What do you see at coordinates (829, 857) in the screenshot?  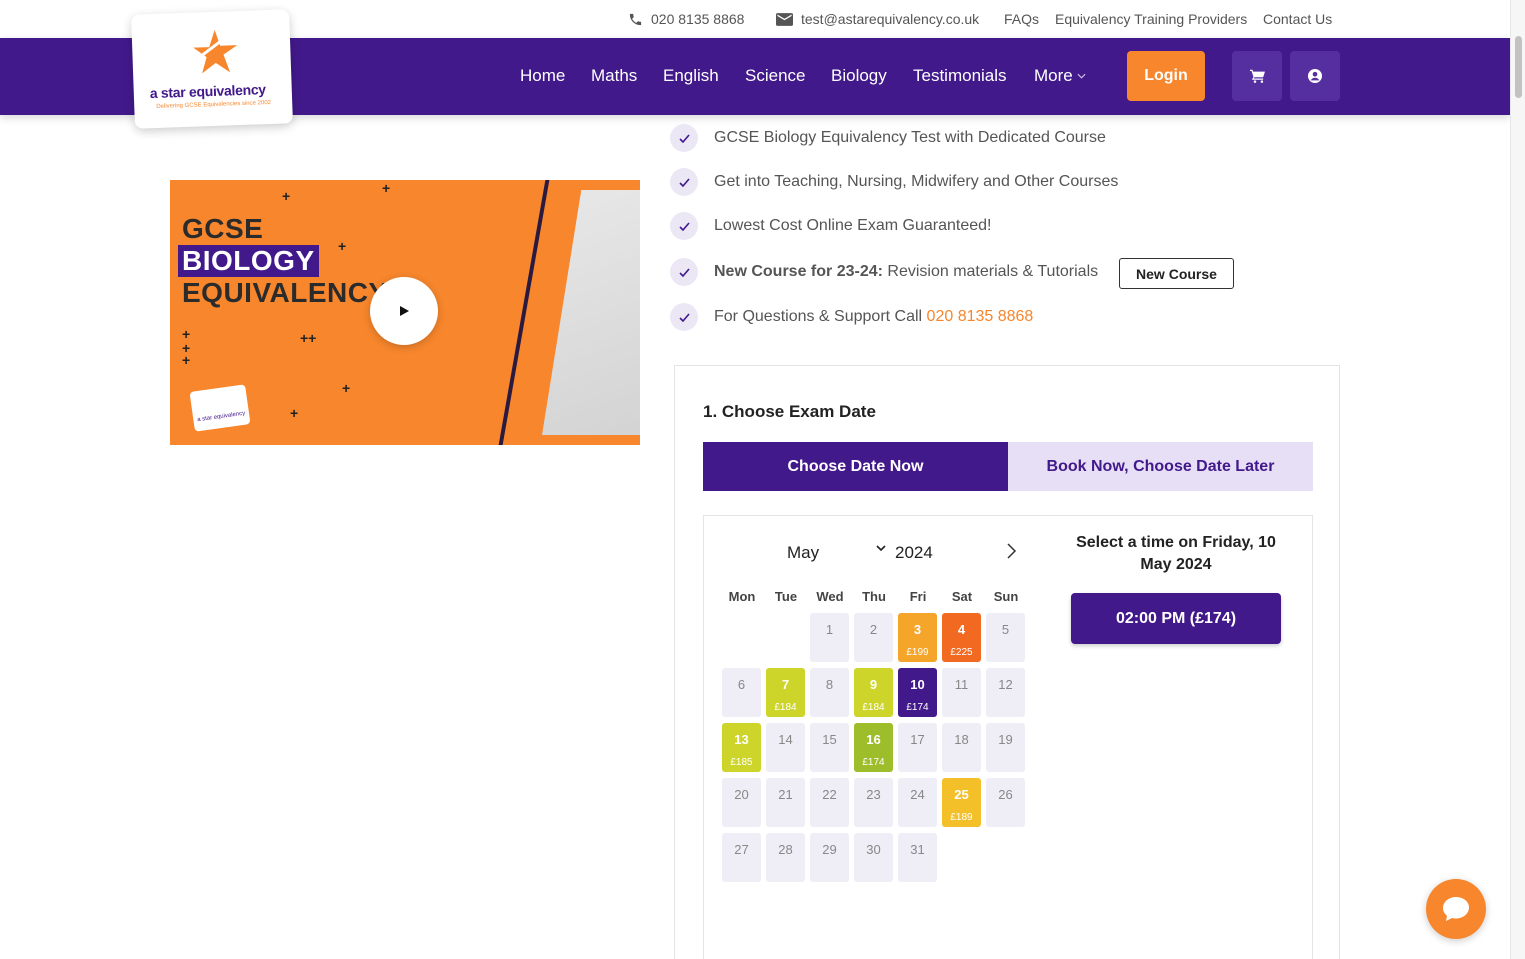 I see `calendar-day: 29` at bounding box center [829, 857].